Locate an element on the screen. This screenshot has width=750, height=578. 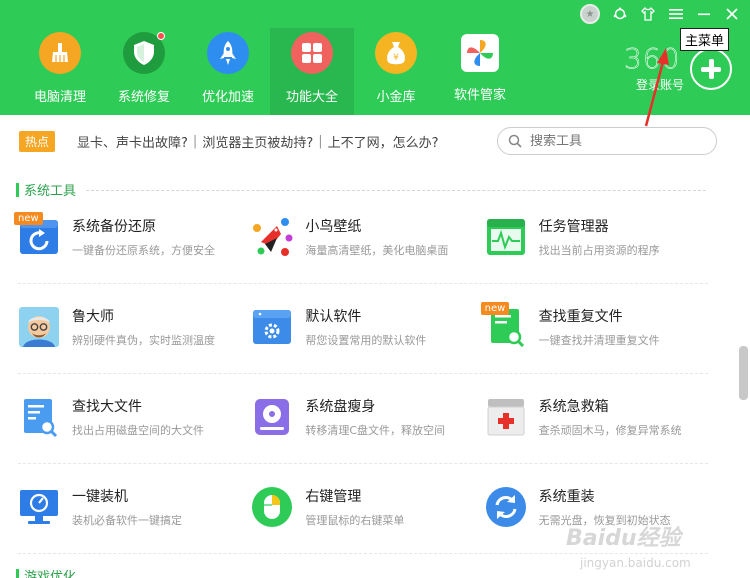
tool-name: 小鸟壁纸 is located at coordinates (333, 227).